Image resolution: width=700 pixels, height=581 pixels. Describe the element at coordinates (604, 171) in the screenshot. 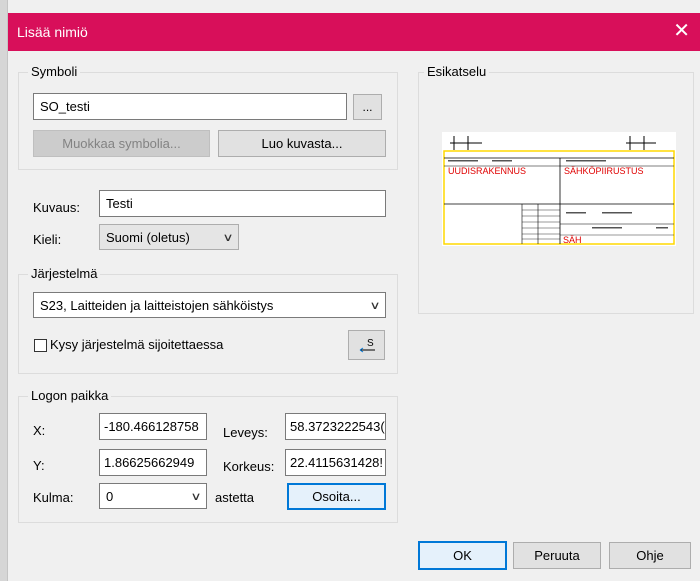

I see `preview-right-heading: SÄHKÖPIIRUSTUS` at that location.